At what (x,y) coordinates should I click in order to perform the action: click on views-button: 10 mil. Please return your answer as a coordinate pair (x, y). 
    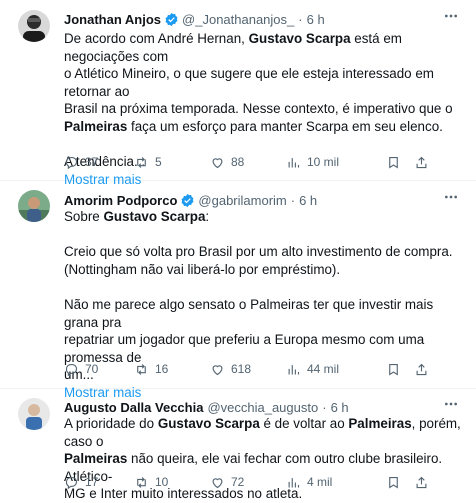
    Looking at the image, I should click on (312, 162).